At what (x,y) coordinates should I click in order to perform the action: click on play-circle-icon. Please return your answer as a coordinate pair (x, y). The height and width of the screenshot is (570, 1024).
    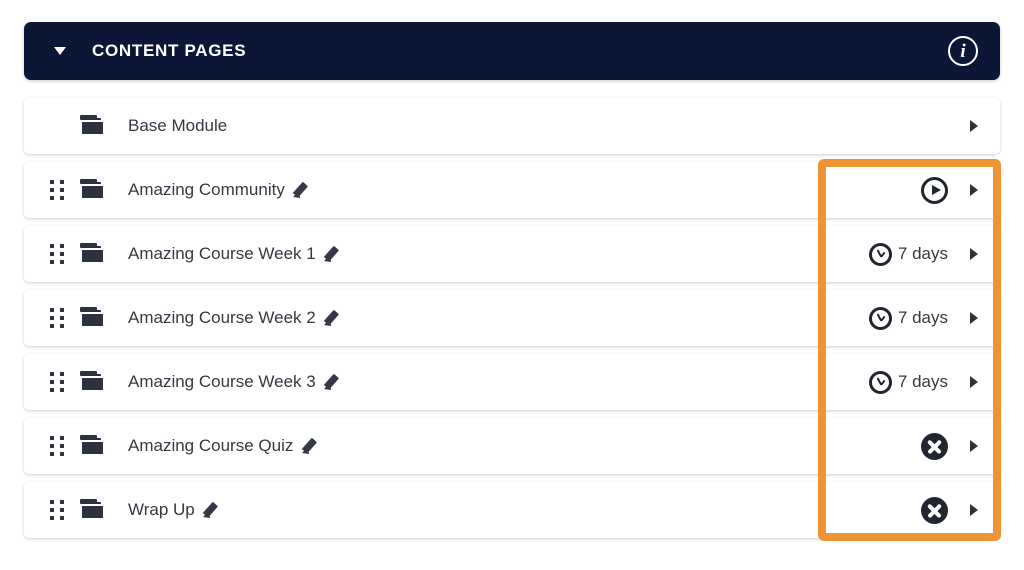
    Looking at the image, I should click on (934, 190).